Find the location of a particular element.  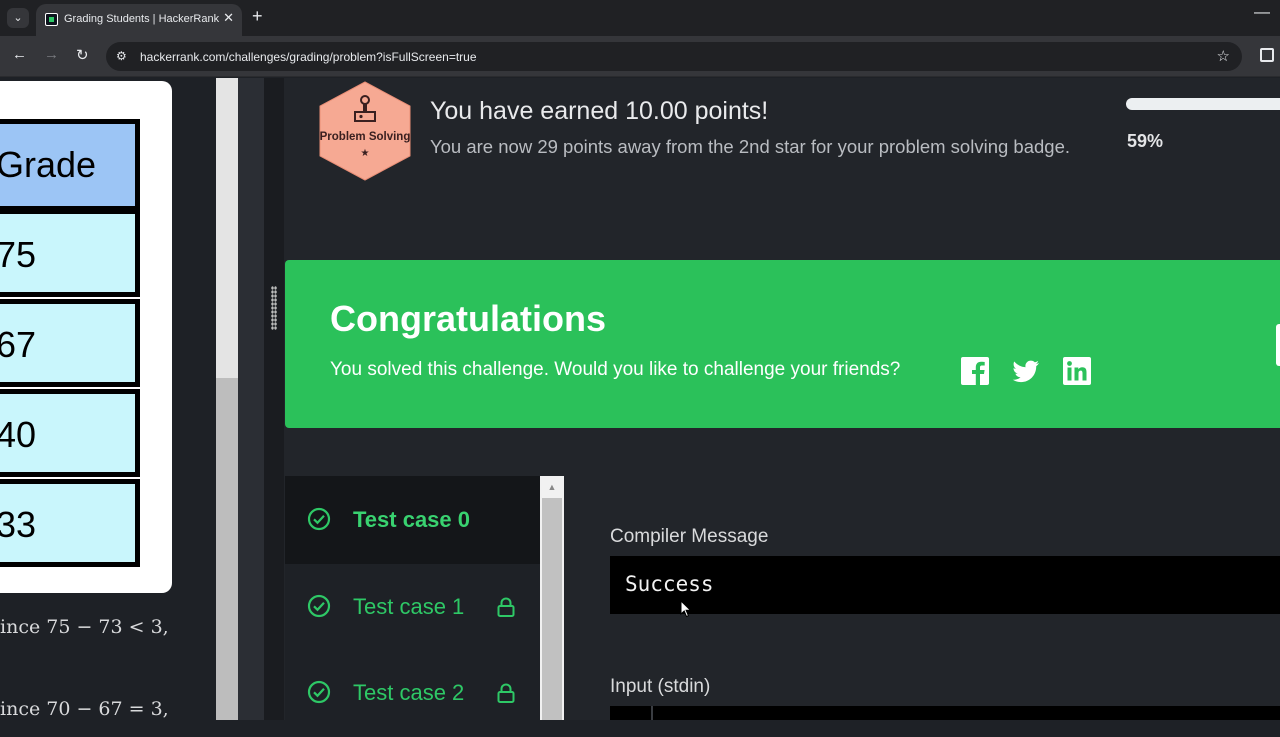

extensions-icon is located at coordinates (1267, 55).